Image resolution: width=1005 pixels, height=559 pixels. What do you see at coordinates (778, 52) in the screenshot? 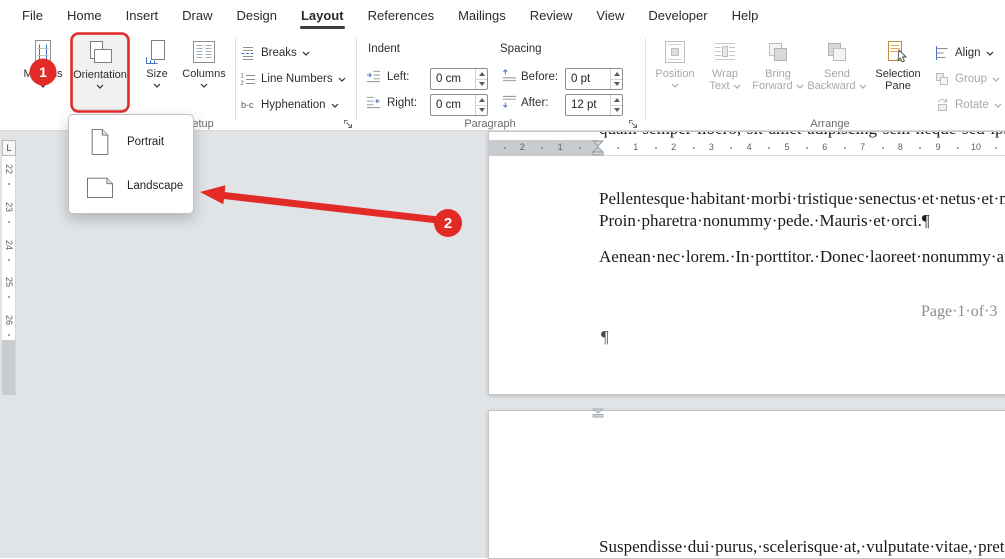
I see `bring-forward-icon` at bounding box center [778, 52].